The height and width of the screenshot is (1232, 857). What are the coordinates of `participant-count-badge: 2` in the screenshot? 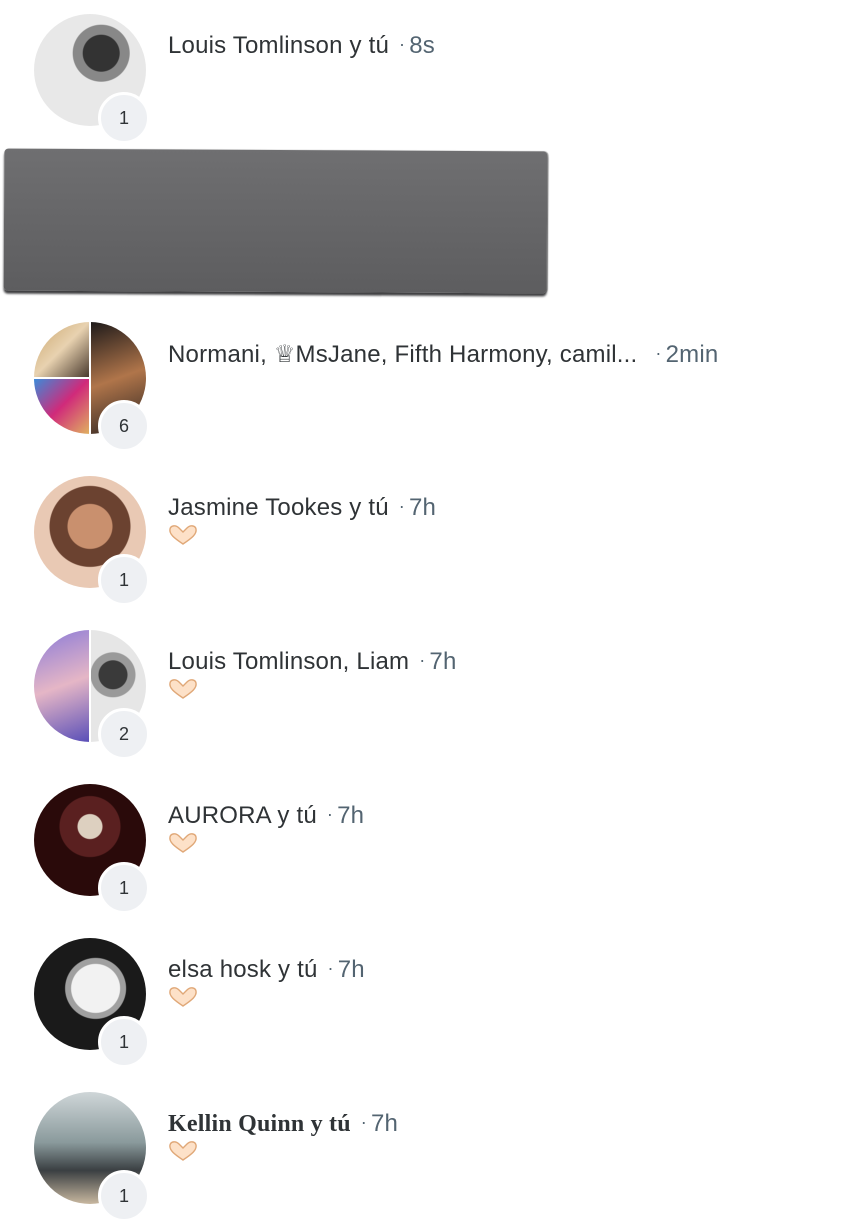 It's located at (124, 734).